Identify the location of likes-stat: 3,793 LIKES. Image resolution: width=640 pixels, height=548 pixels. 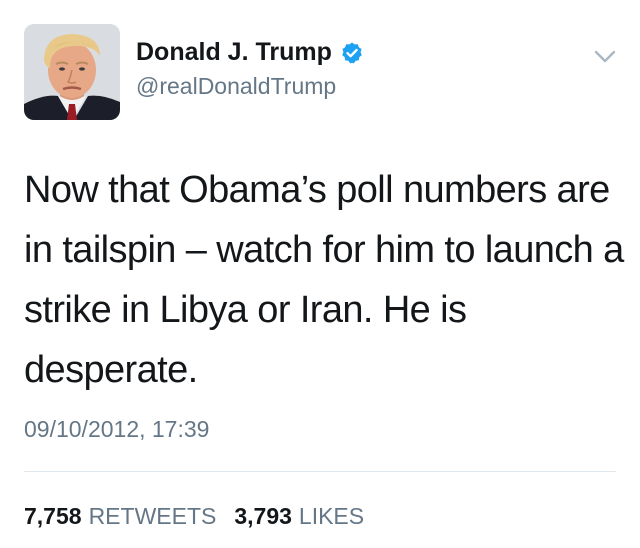
(299, 516).